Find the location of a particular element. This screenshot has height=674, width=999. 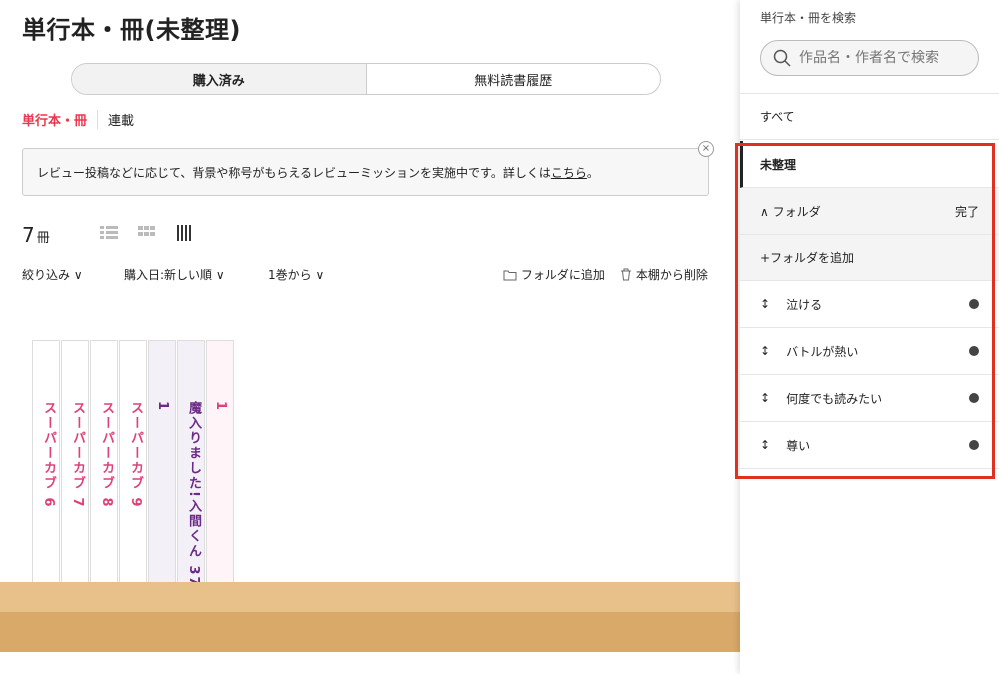

folder-icon is located at coordinates (510, 275).